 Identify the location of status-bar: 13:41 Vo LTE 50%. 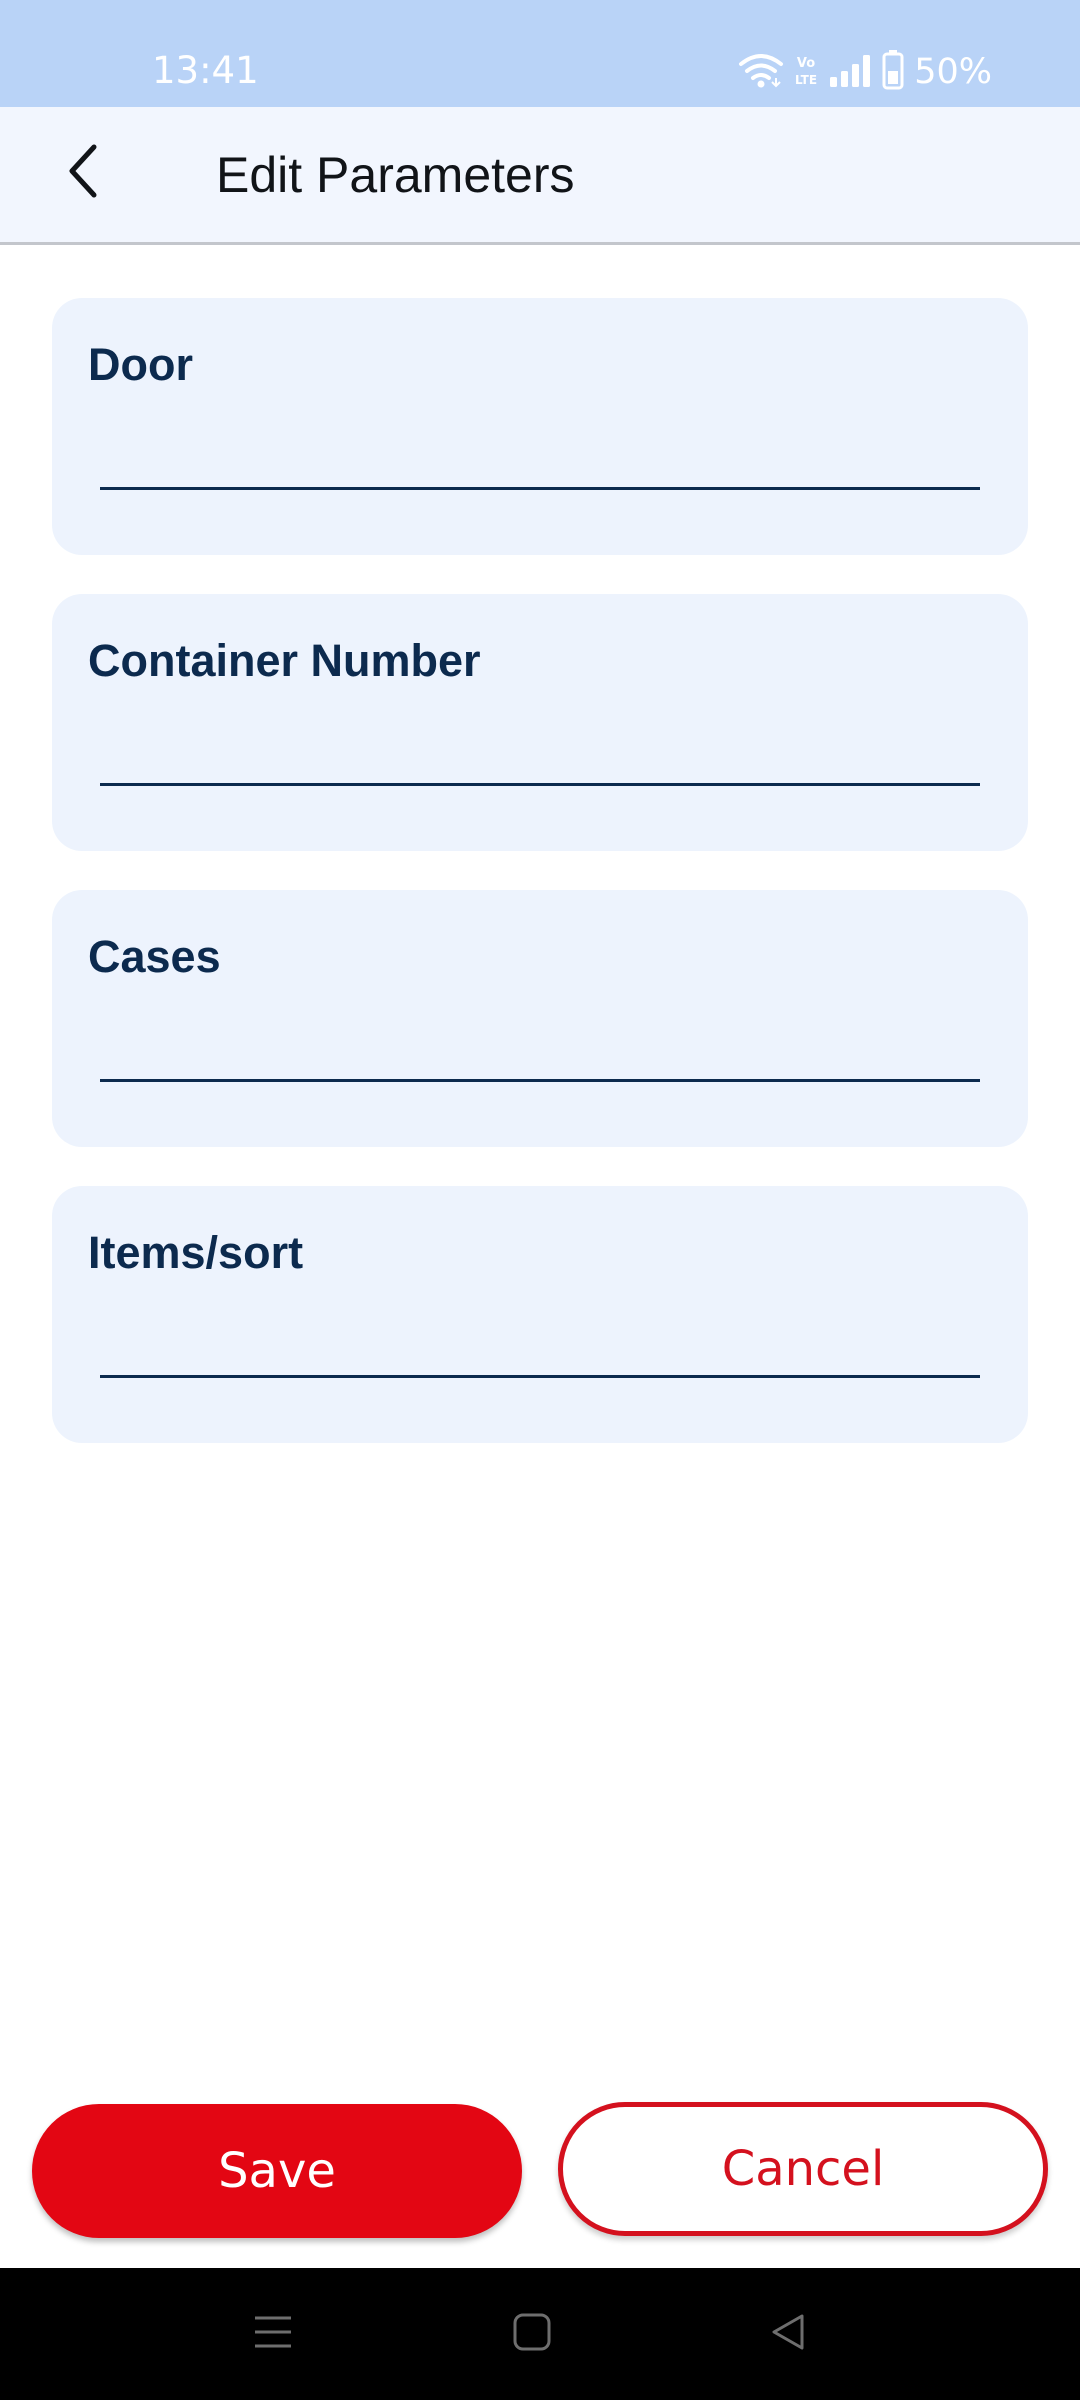
(540, 53).